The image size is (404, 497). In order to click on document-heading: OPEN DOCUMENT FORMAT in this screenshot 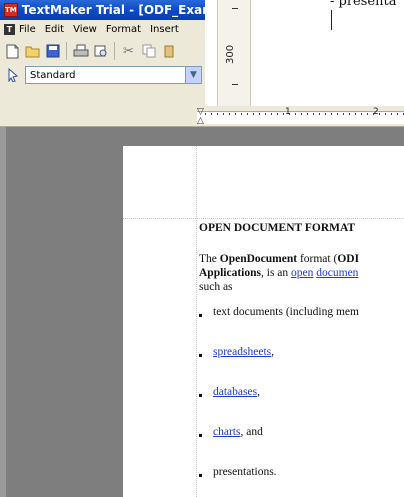, I will do `click(277, 228)`.